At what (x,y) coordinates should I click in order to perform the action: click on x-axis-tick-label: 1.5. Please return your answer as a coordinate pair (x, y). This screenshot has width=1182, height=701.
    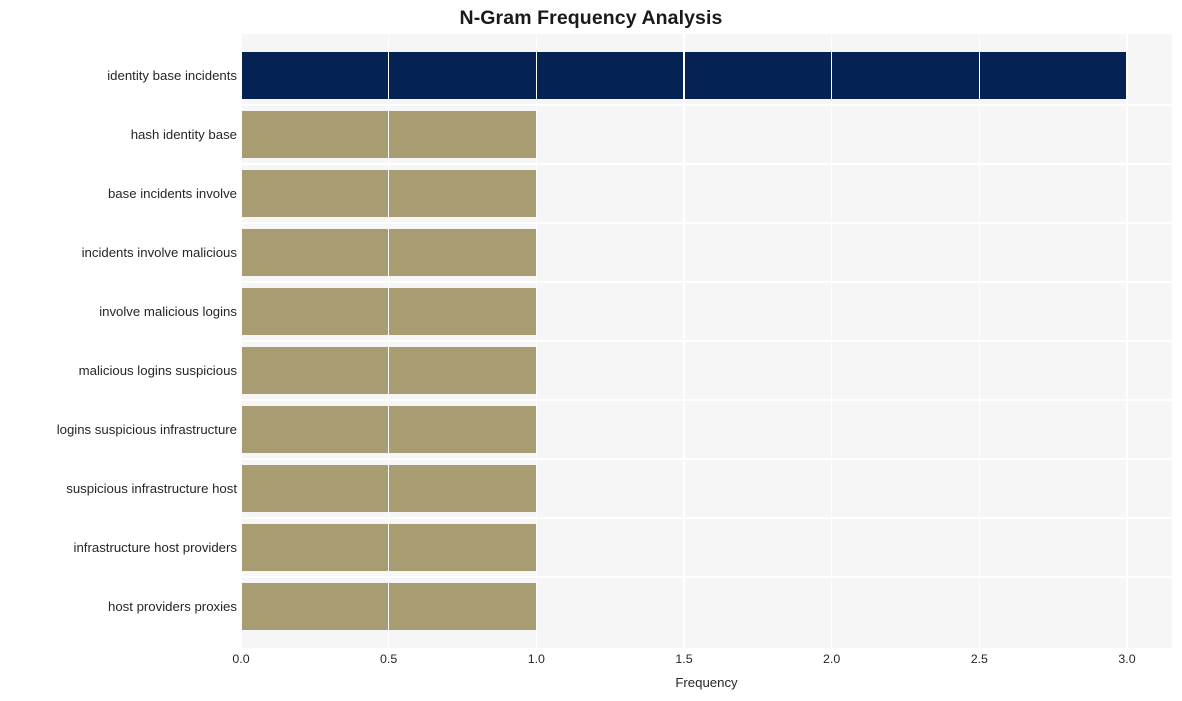
    Looking at the image, I should click on (684, 659).